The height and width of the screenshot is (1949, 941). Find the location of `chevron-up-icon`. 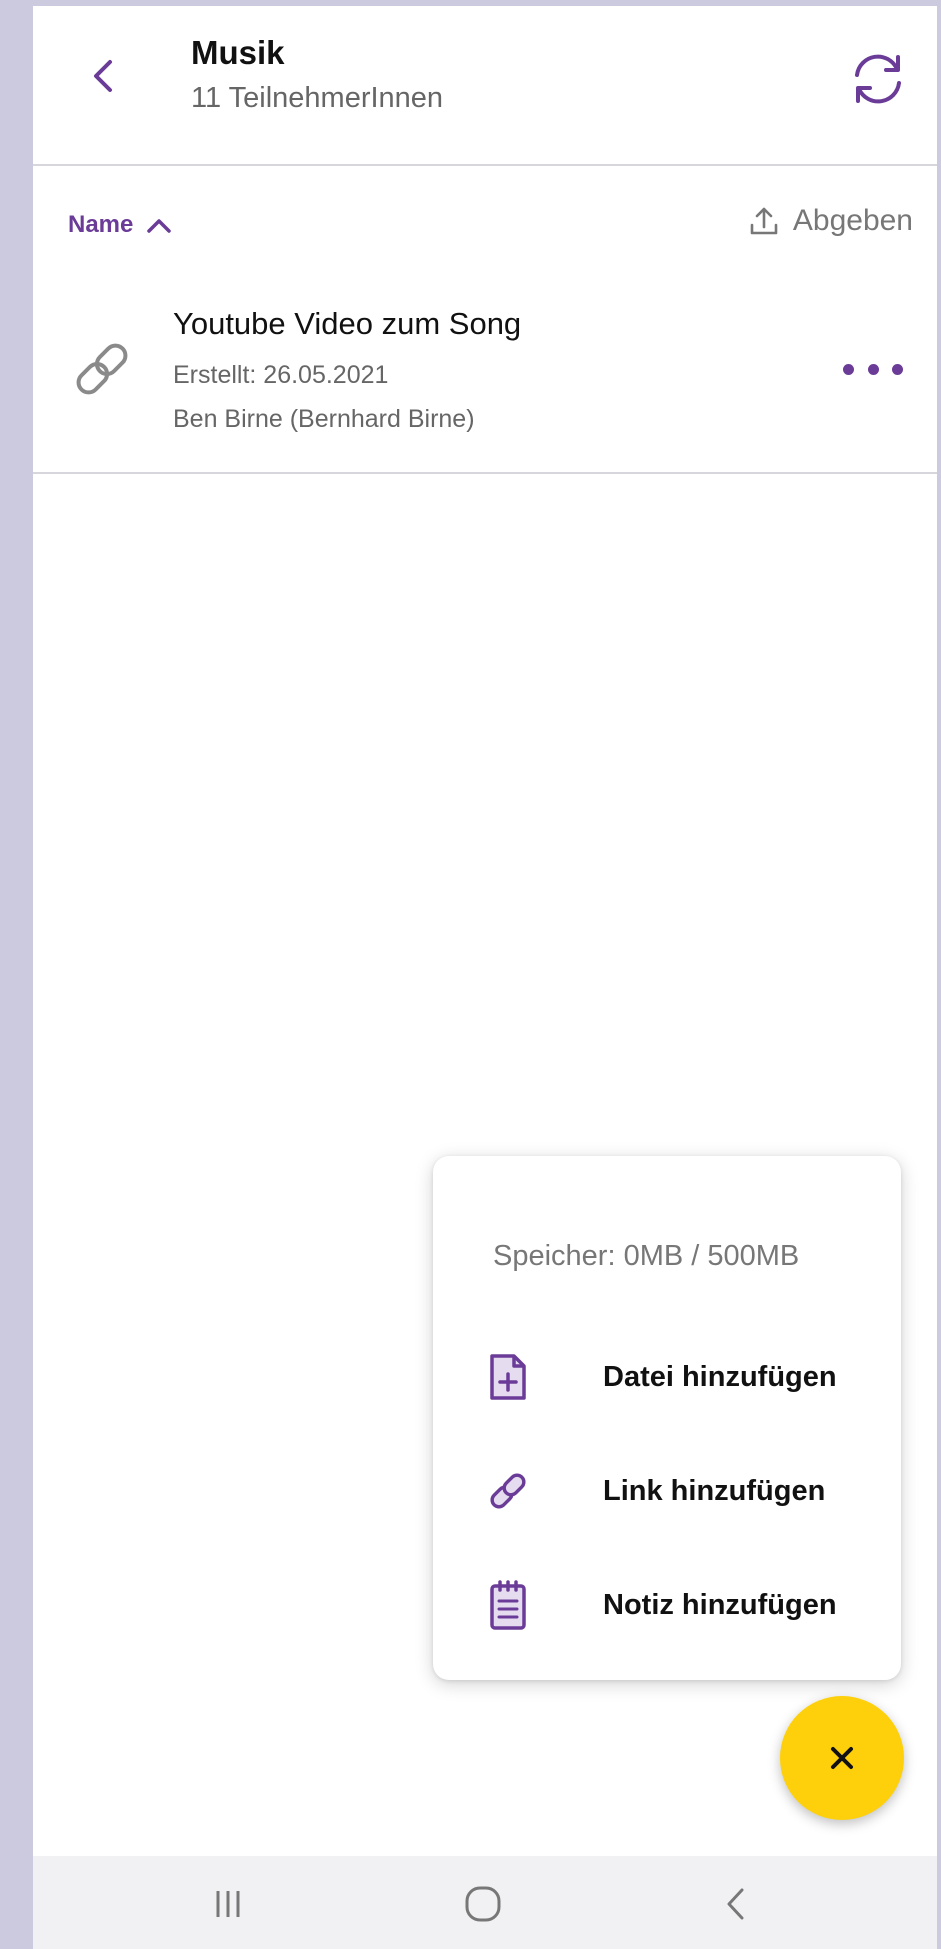

chevron-up-icon is located at coordinates (159, 226).